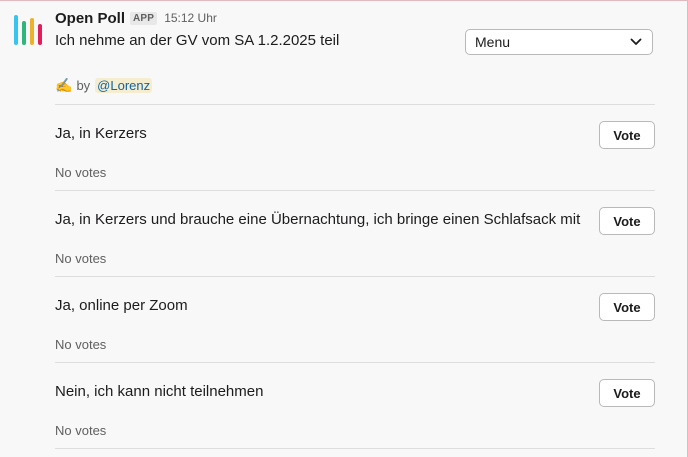 This screenshot has width=688, height=457. Describe the element at coordinates (64, 84) in the screenshot. I see `writing-hand-icon: ✍️` at that location.